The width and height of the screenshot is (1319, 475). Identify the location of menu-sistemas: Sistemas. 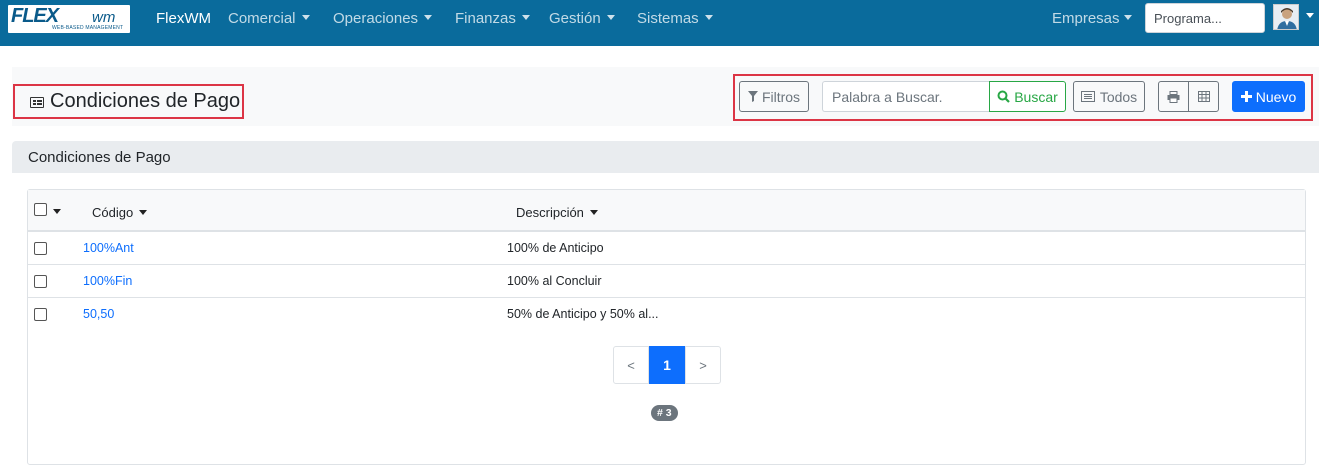
(675, 18).